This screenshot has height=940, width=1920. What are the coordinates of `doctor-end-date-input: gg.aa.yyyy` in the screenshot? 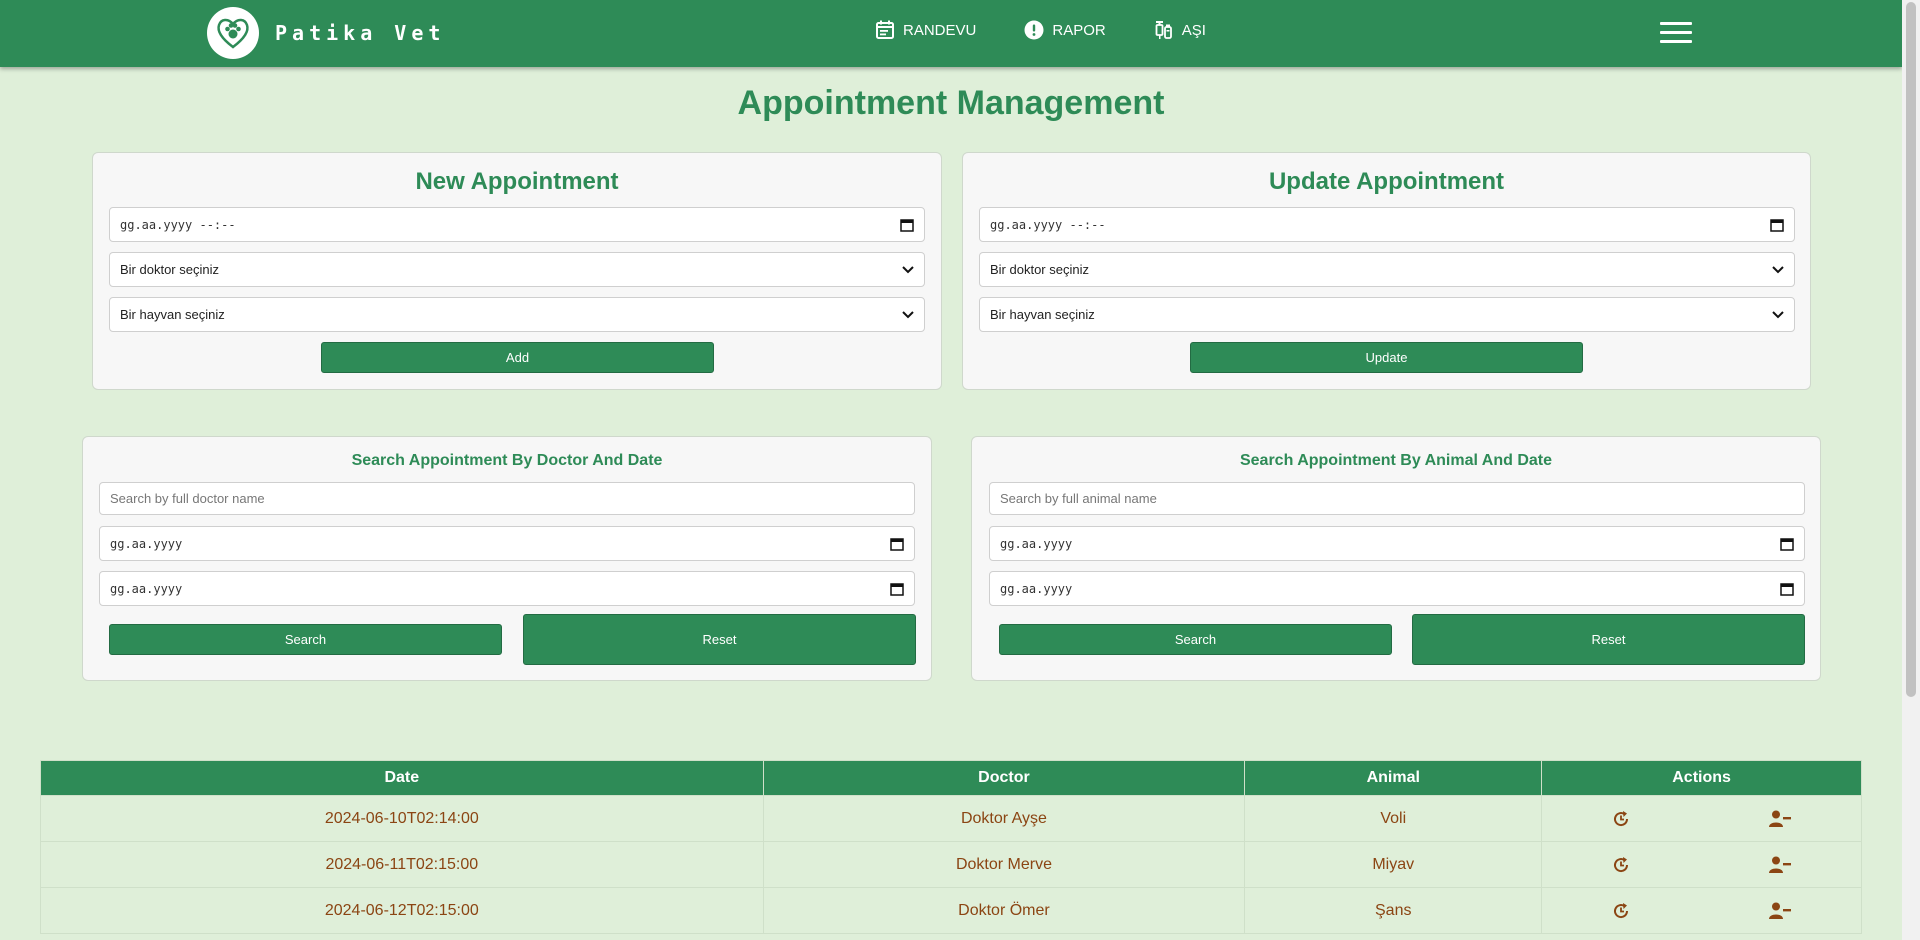 It's located at (507, 588).